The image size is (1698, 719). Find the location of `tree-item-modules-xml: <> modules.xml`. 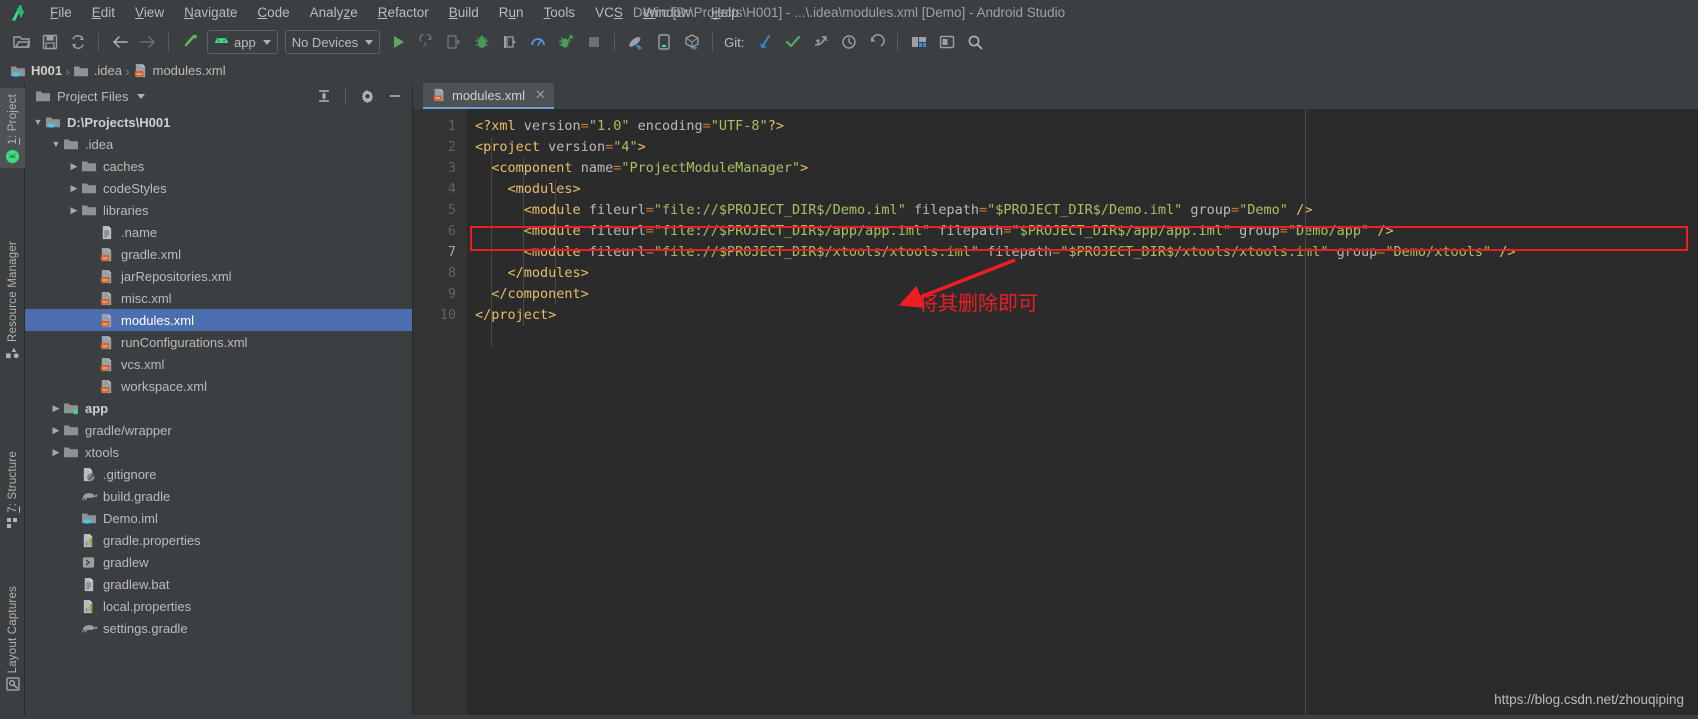

tree-item-modules-xml: <> modules.xml is located at coordinates (218, 320).